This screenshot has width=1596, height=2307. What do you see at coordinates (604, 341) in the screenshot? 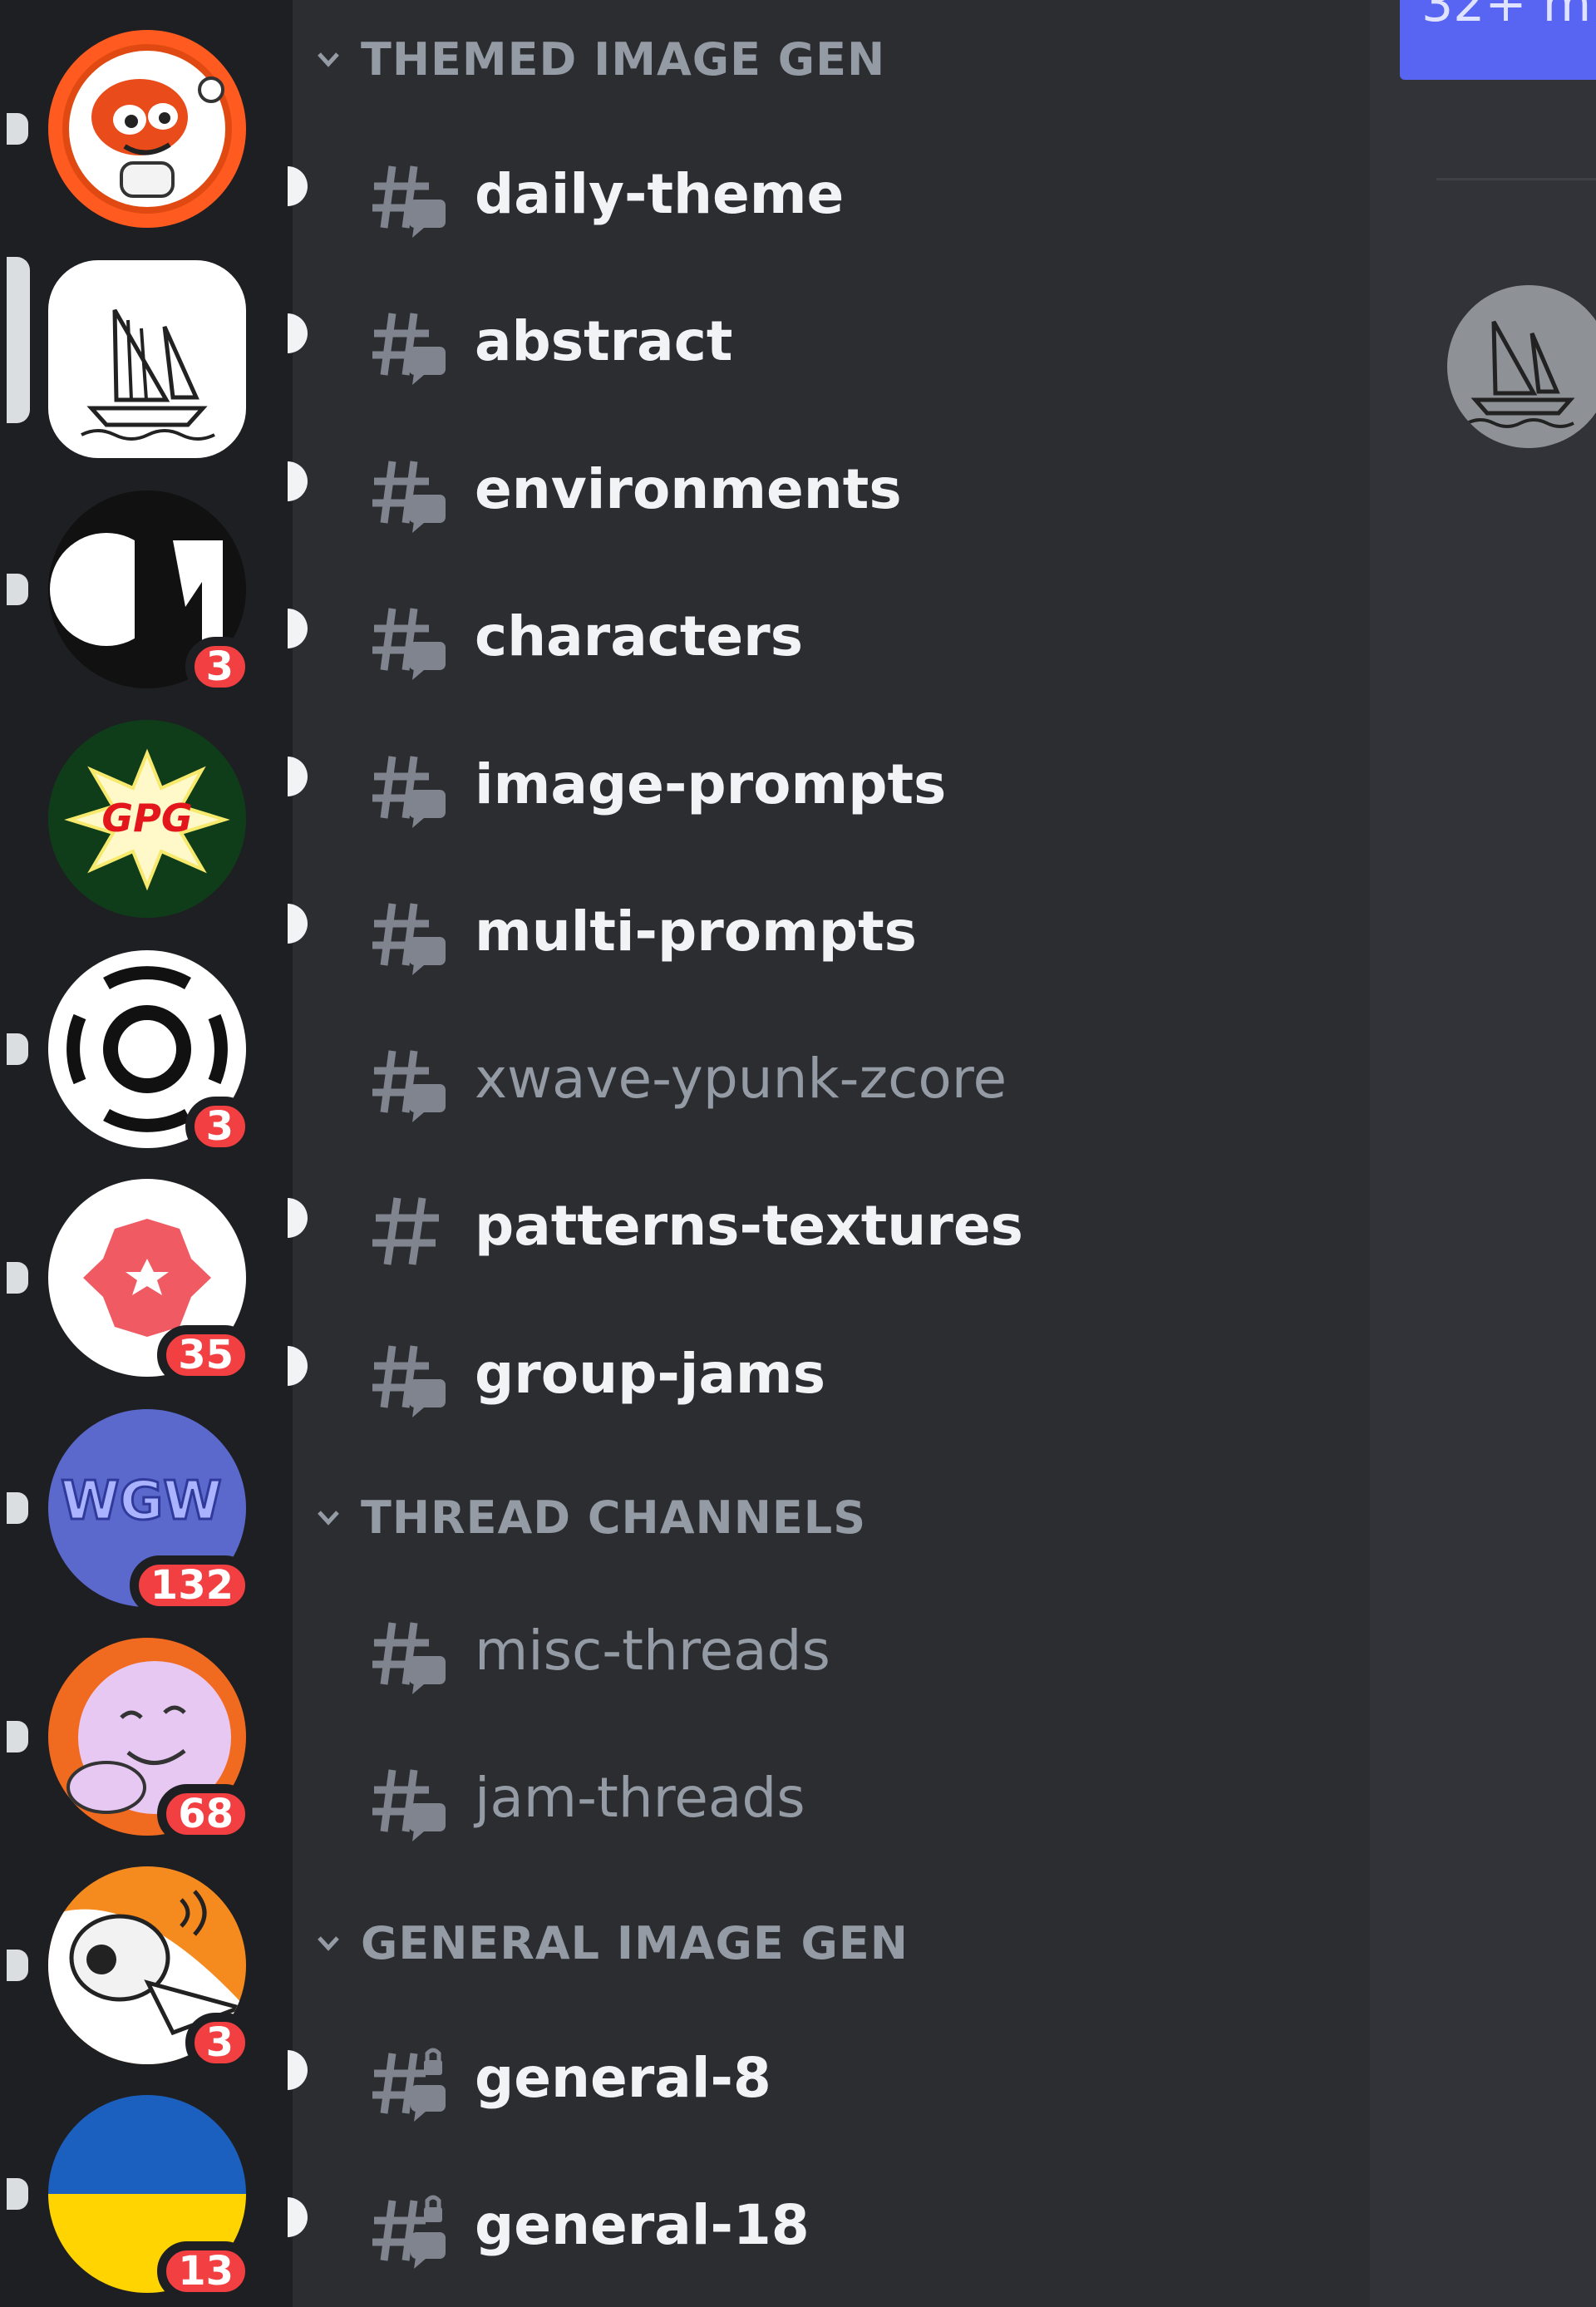
I see `channel-name: abstract` at bounding box center [604, 341].